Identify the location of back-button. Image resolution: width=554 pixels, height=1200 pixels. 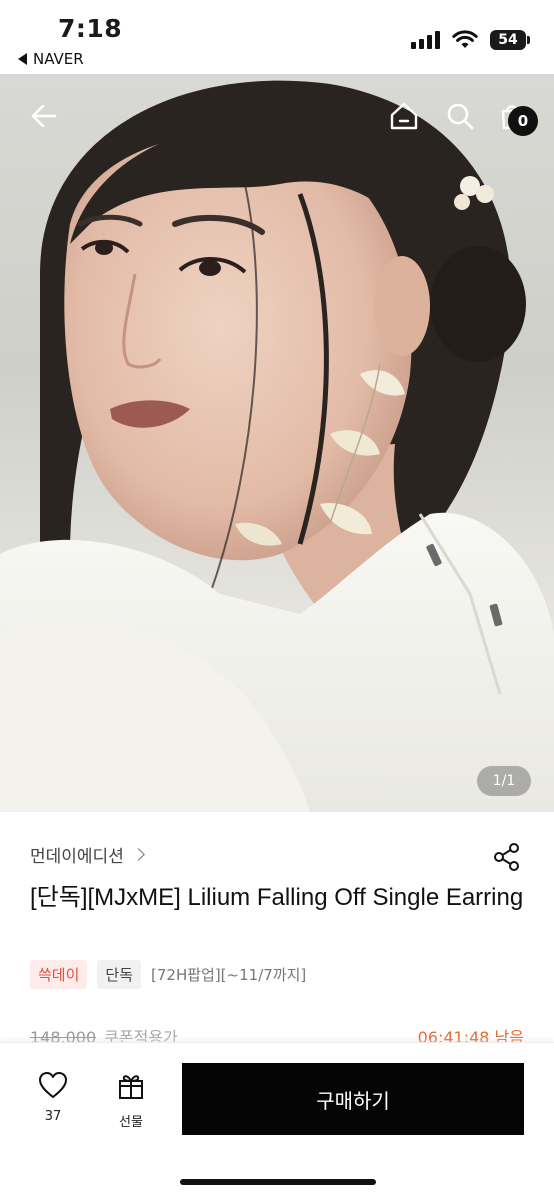
(44, 116).